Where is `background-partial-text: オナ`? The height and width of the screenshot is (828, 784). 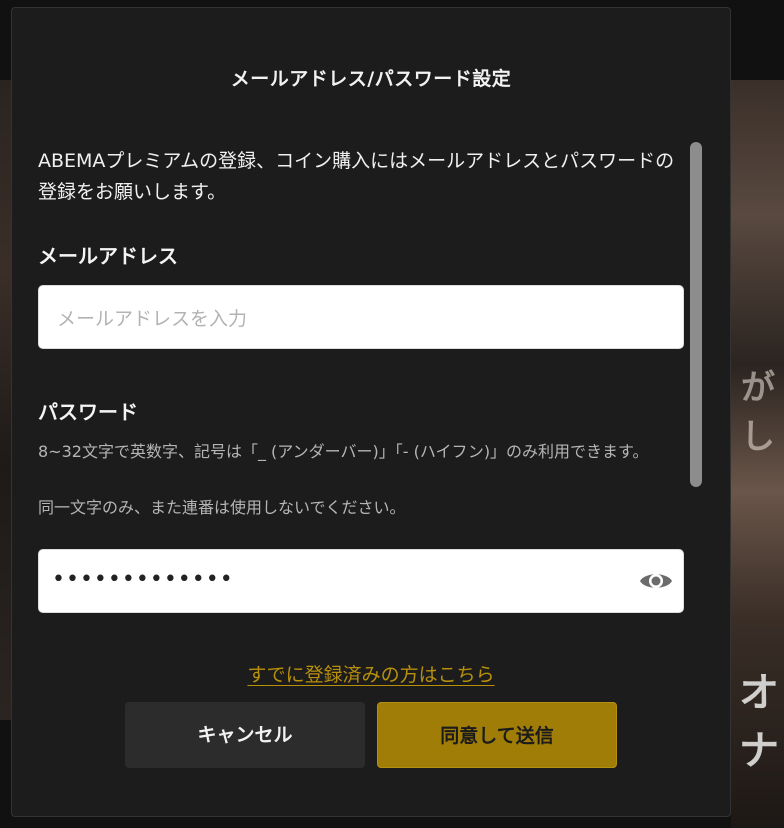
background-partial-text: オナ is located at coordinates (759, 722).